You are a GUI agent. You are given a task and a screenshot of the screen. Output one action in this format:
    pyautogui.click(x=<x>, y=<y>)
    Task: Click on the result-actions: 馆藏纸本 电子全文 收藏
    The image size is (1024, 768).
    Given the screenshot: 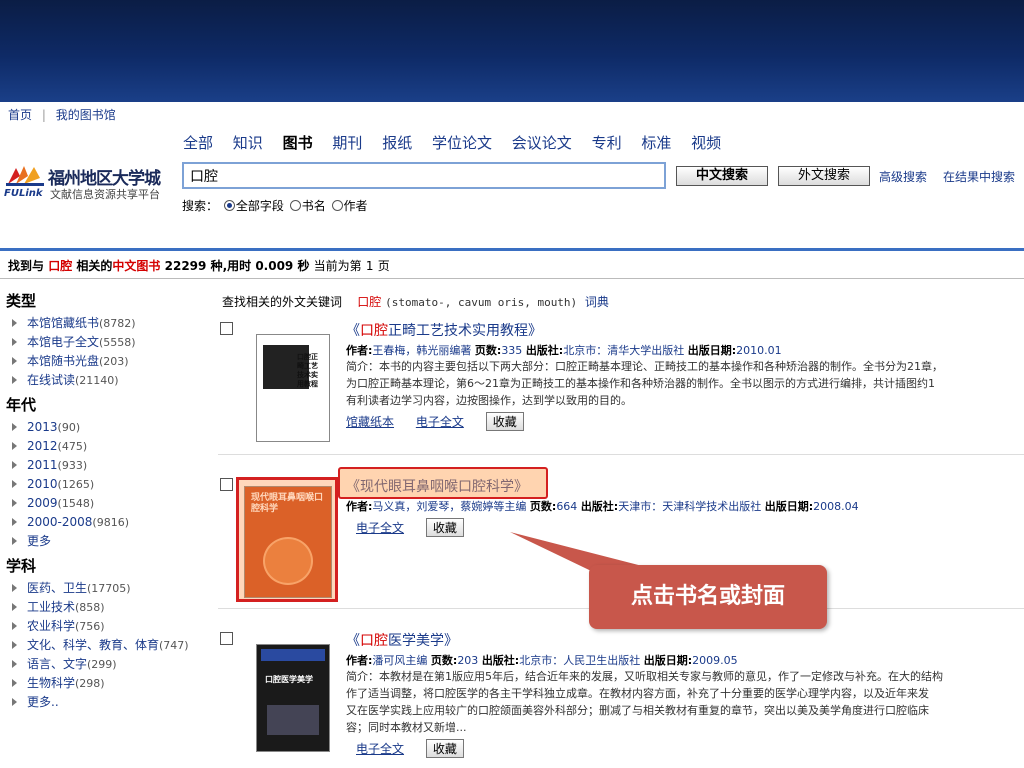 What is the action you would take?
    pyautogui.click(x=685, y=421)
    